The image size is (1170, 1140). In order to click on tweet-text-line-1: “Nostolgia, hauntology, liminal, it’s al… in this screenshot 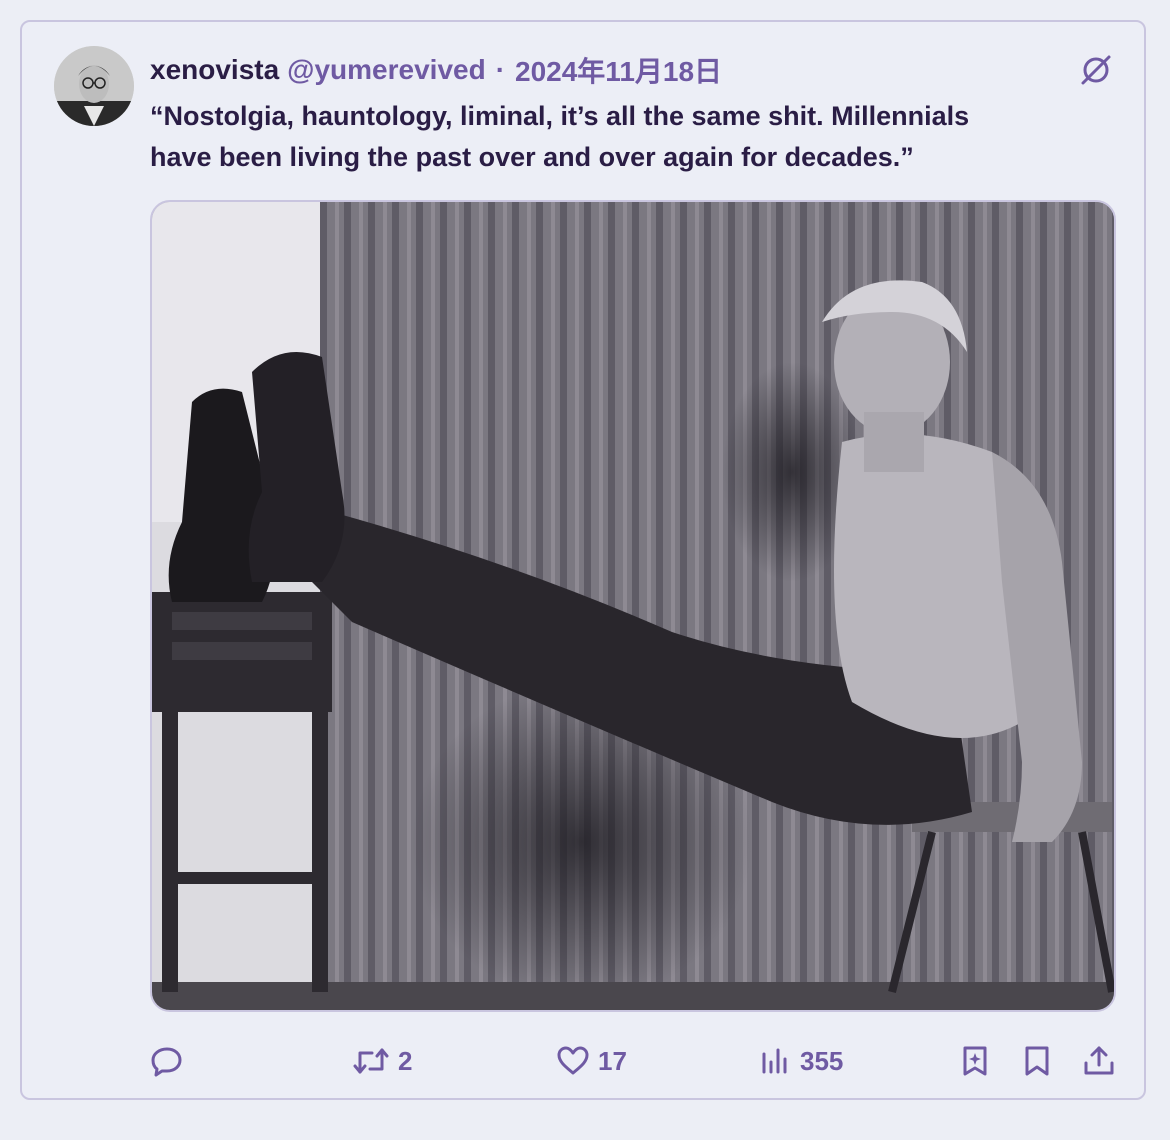, I will do `click(560, 116)`.